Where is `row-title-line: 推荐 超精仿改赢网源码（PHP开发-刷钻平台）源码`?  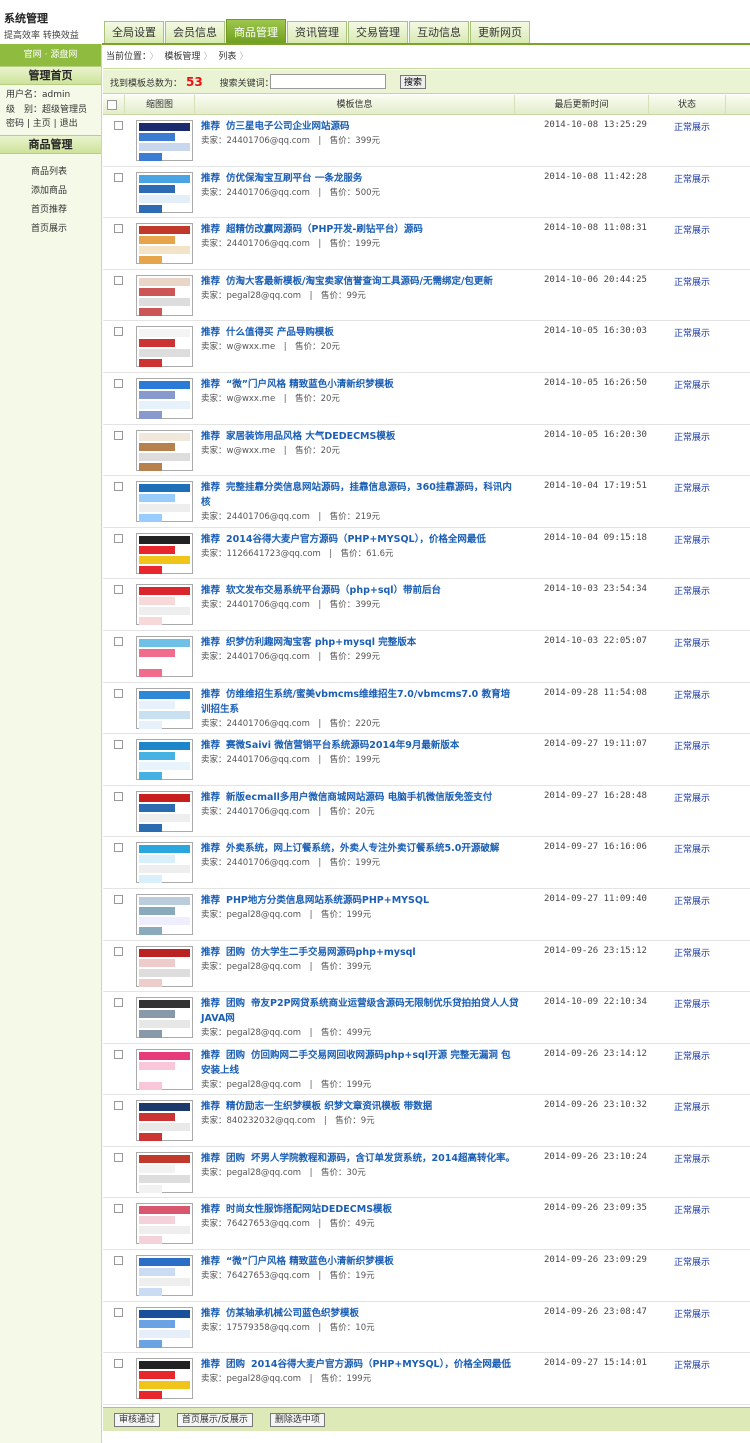 row-title-line: 推荐 超精仿改赢网源码（PHP开发-刷钻平台）源码 is located at coordinates (360, 229).